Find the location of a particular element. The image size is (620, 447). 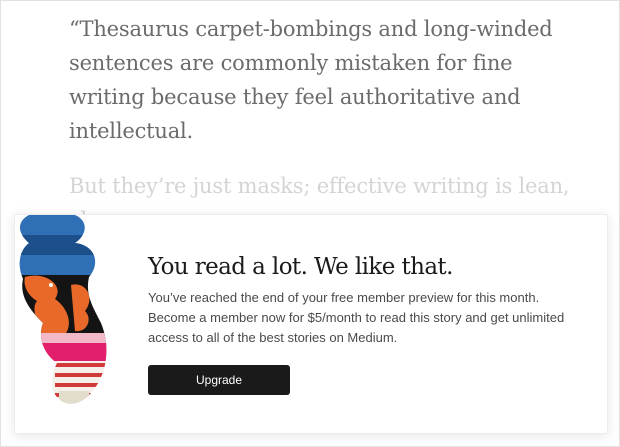

upgrade-button: Upgrade is located at coordinates (219, 380).